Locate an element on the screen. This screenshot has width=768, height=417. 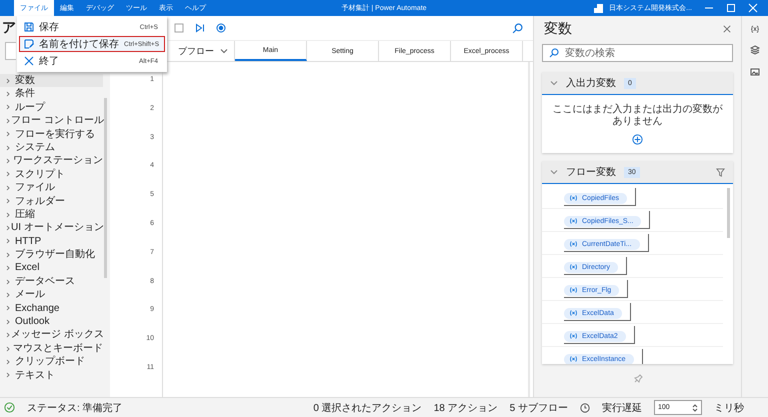
actions-count: 18 アクション is located at coordinates (466, 408).